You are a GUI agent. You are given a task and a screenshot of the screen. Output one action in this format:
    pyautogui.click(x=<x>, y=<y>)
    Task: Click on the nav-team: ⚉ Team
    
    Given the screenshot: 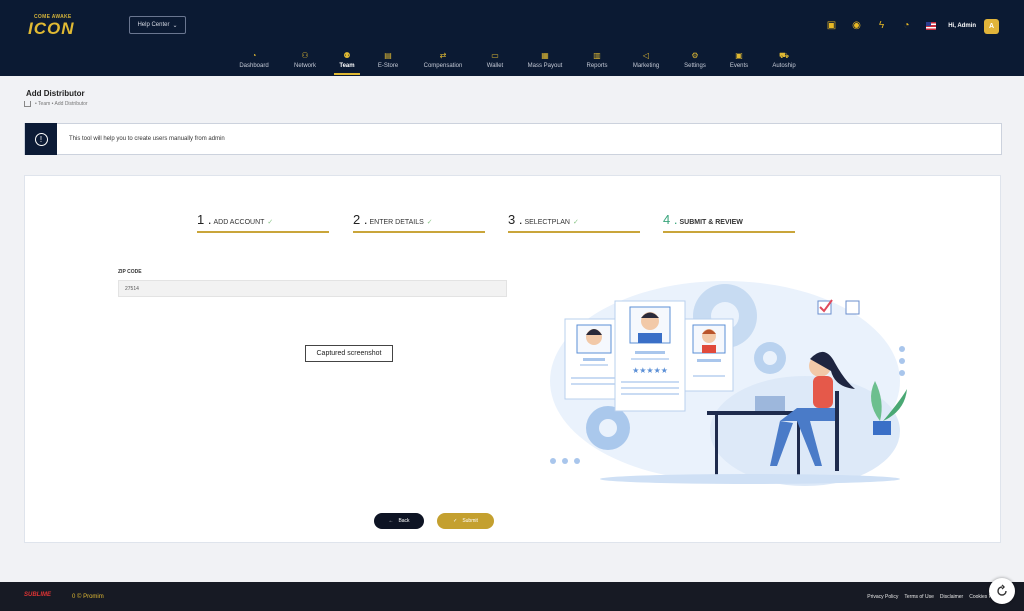 What is the action you would take?
    pyautogui.click(x=347, y=62)
    